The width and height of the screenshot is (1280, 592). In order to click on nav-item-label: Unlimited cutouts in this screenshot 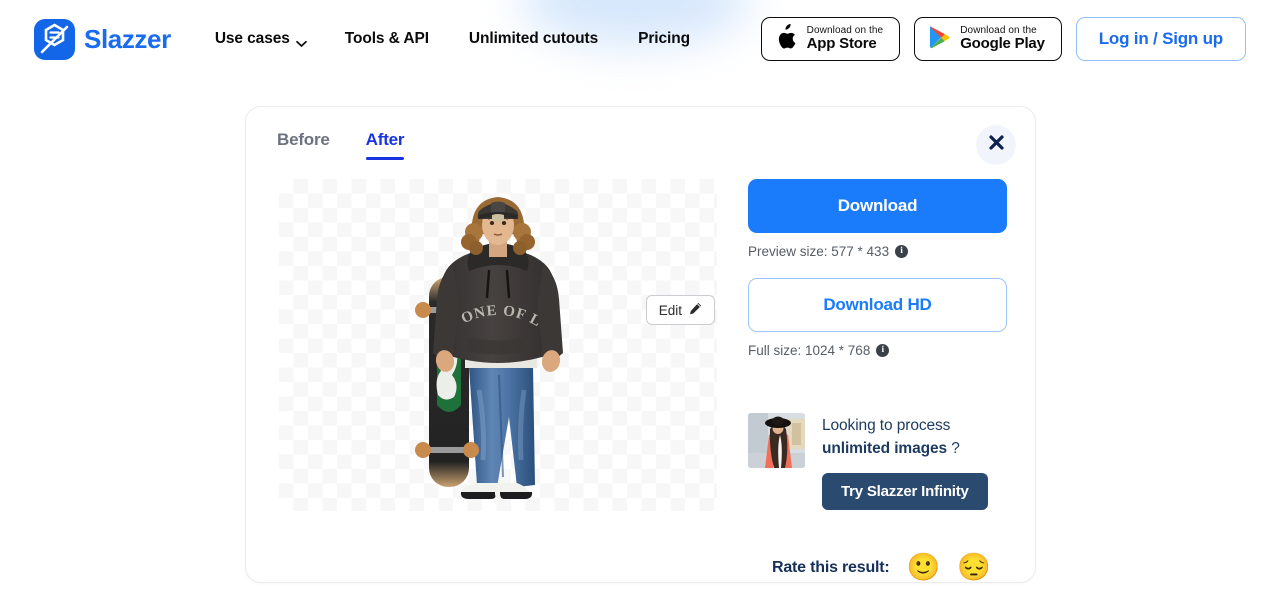, I will do `click(533, 38)`.